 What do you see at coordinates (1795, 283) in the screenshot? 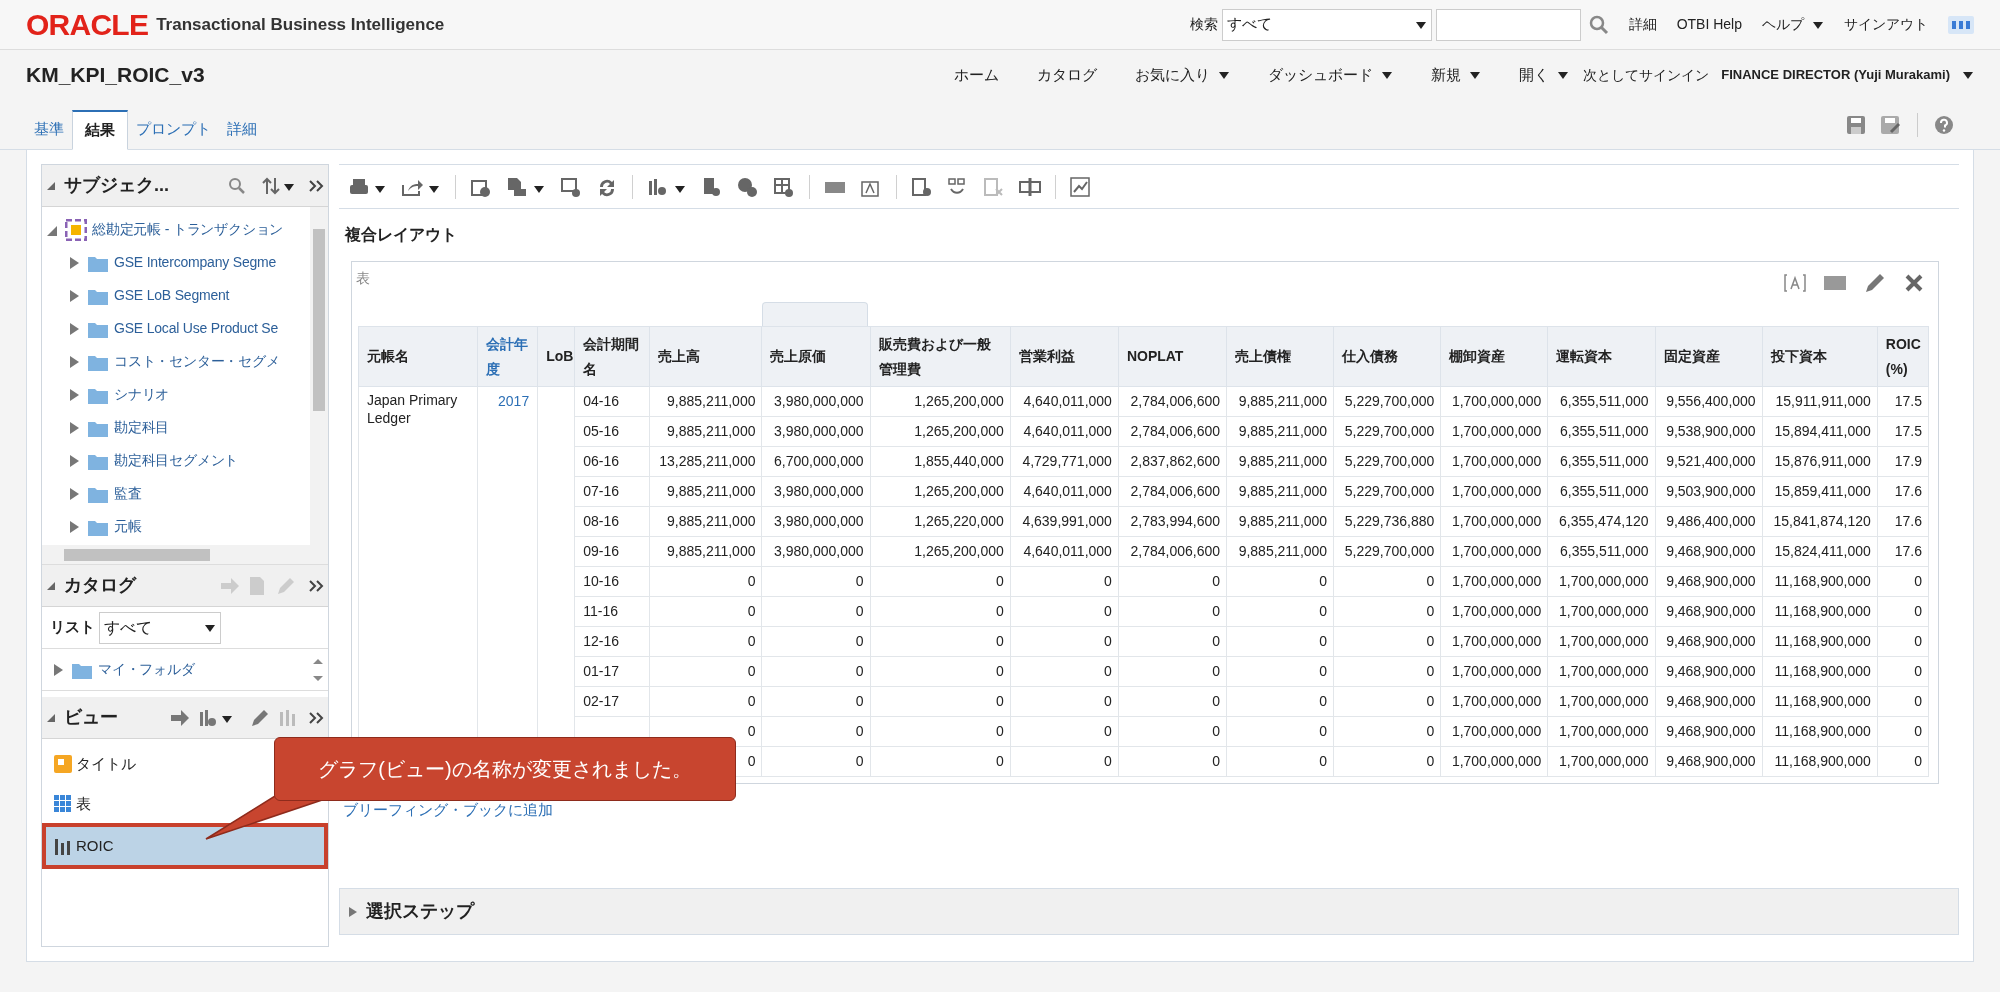
I see `format-text-icon` at bounding box center [1795, 283].